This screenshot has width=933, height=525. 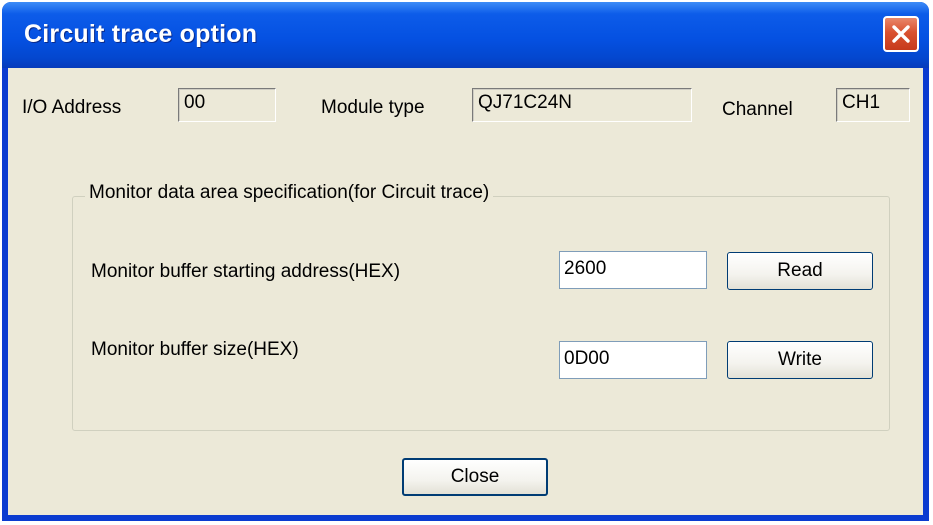 I want to click on start-address-label: Monitor buffer starting address(HEX), so click(x=246, y=271).